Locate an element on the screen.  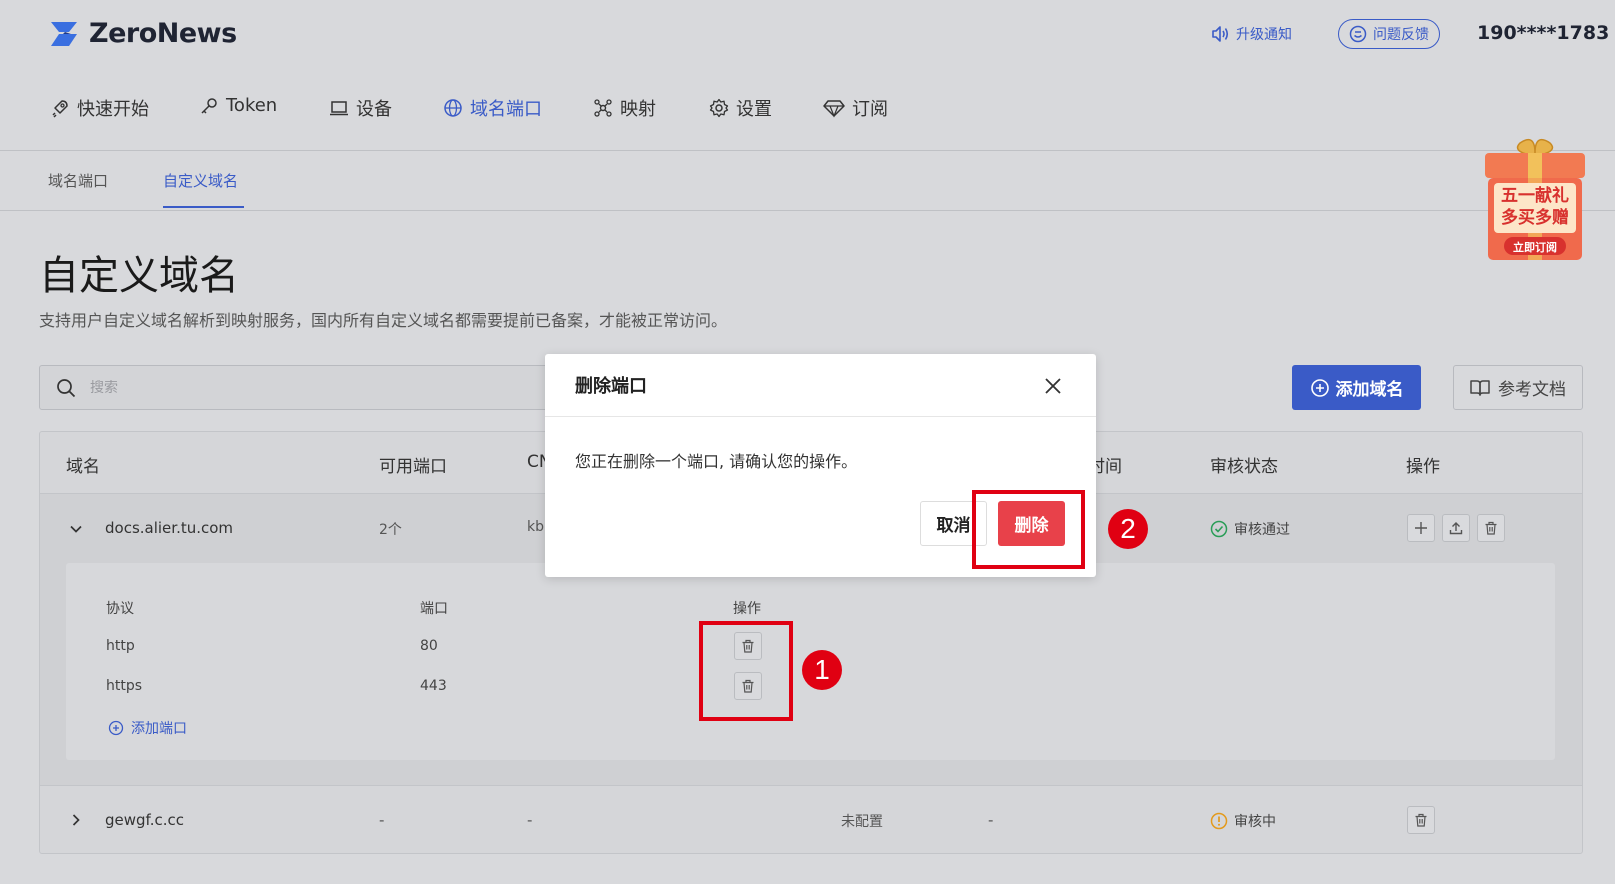
promo-gift-banner: 五一献礼 多买多赠 立即订阅 is located at coordinates (1535, 200).